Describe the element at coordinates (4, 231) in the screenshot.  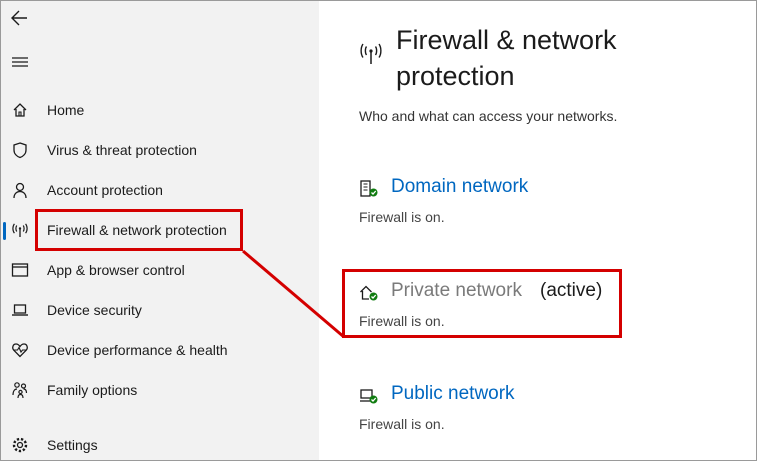
I see `active-indicator` at that location.